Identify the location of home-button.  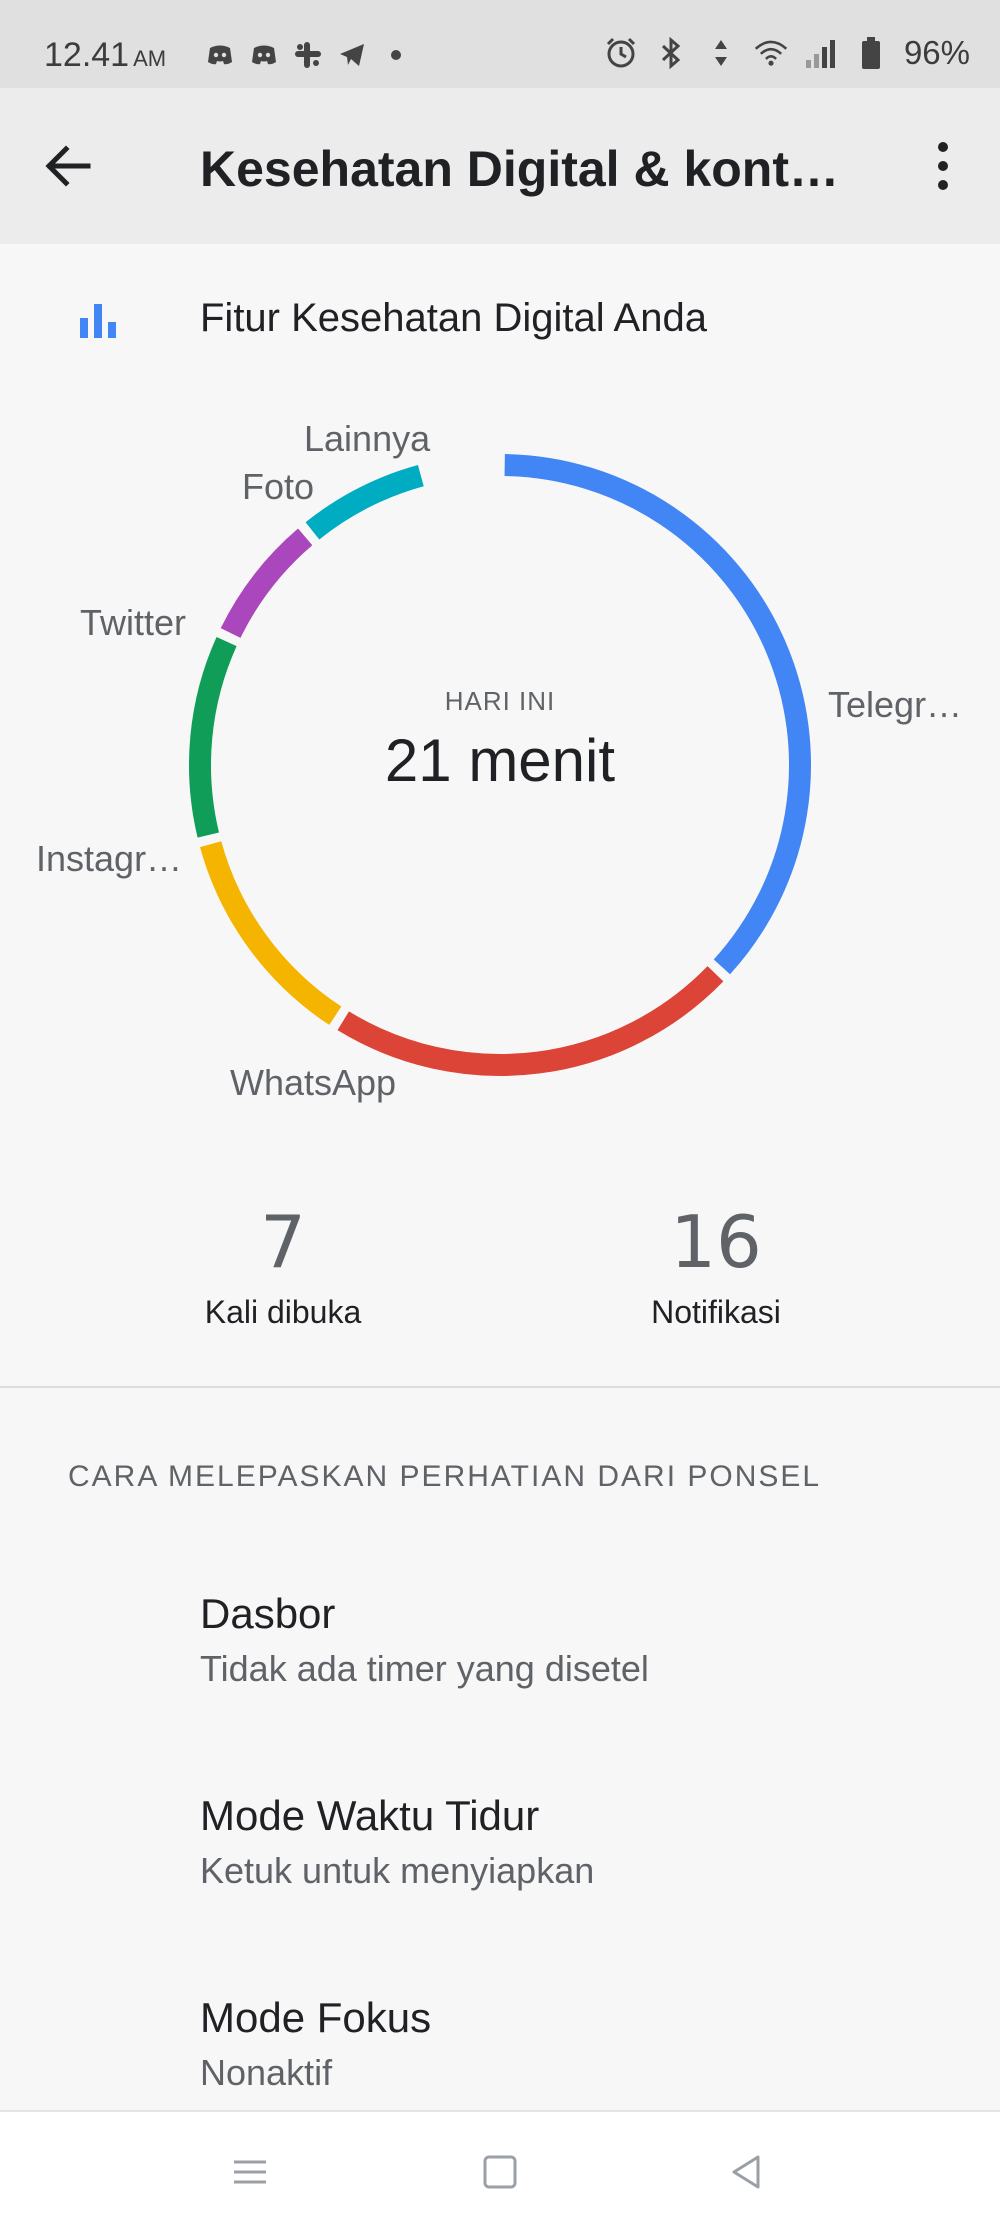
(500, 2172).